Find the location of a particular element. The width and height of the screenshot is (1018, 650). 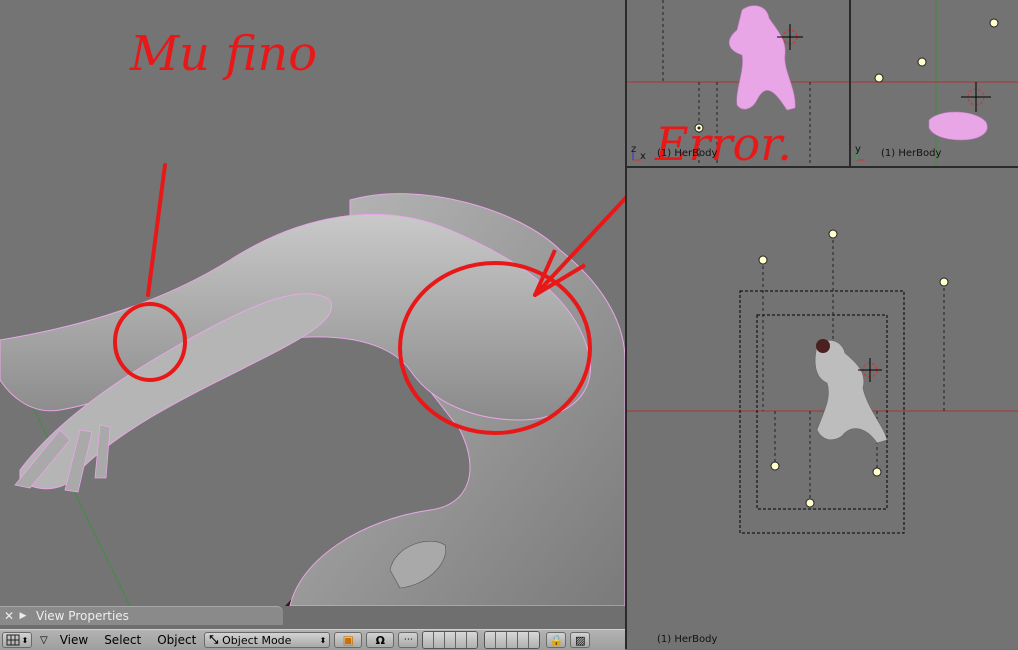

figure-small is located at coordinates (851, 392).